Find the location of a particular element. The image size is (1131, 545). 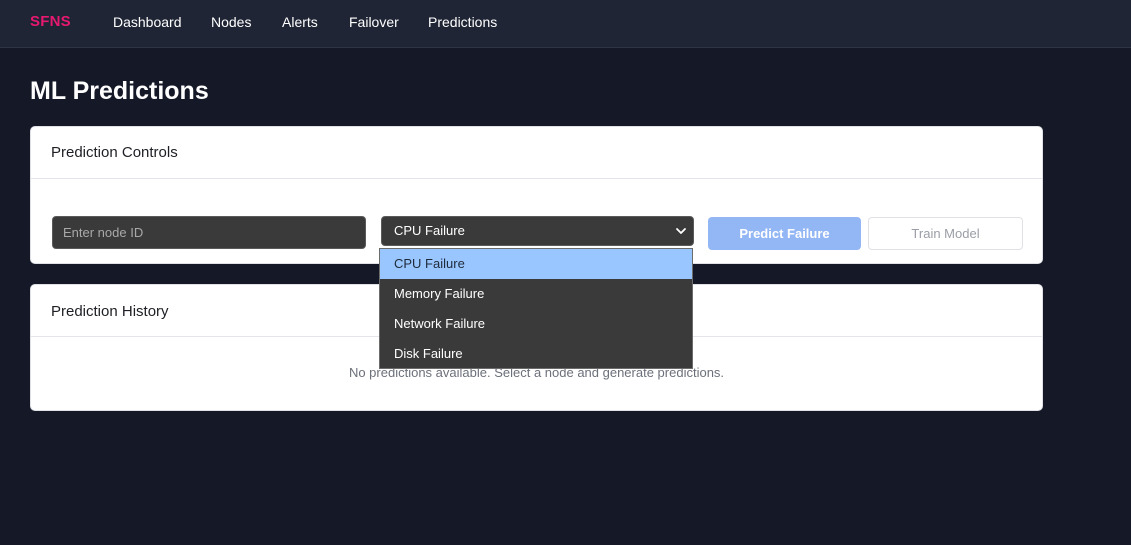

page-title: ML Predictions is located at coordinates (119, 91).